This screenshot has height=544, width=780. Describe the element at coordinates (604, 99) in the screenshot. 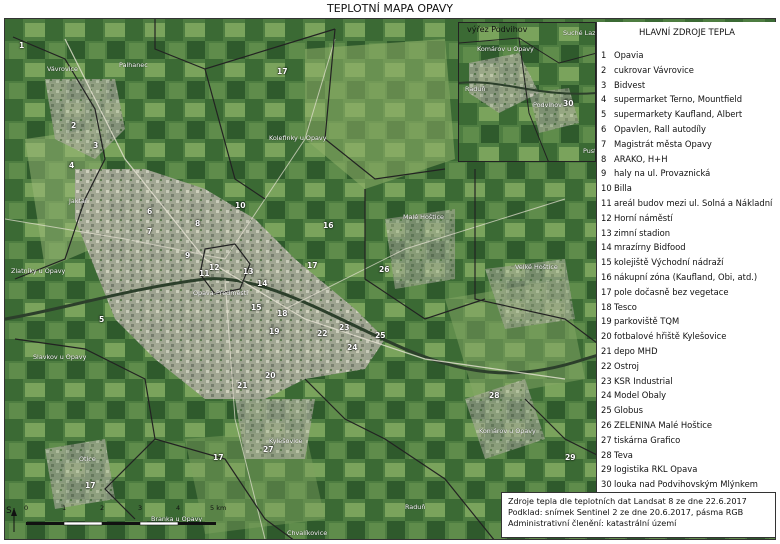

I see `legend-item-number: 4` at that location.